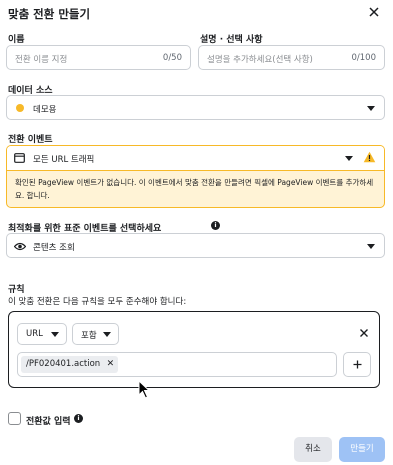 This screenshot has height=465, width=393. I want to click on conversion-event-select: 모든 URL 트래픽, so click(195, 158).